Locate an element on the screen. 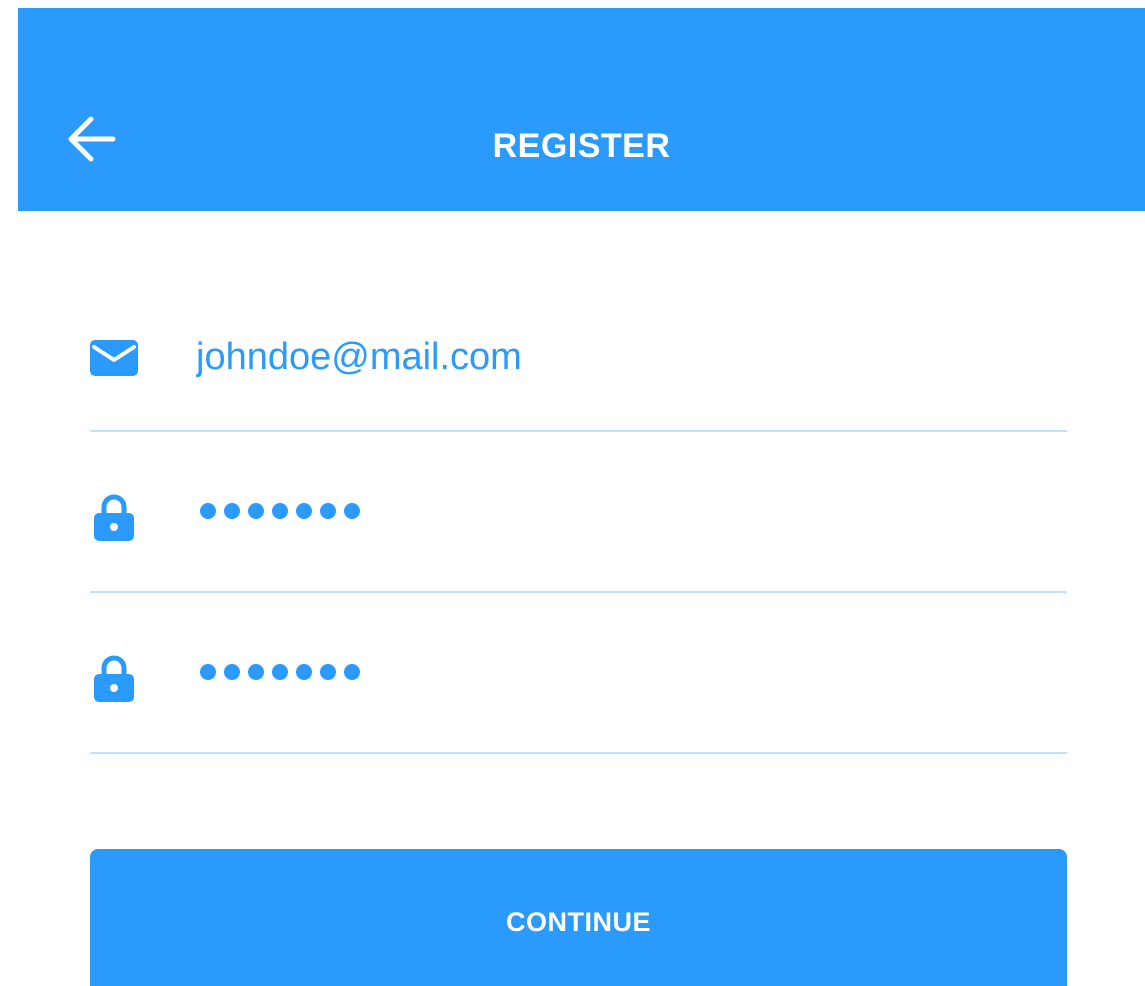 The height and width of the screenshot is (986, 1145). envelope-icon is located at coordinates (114, 358).